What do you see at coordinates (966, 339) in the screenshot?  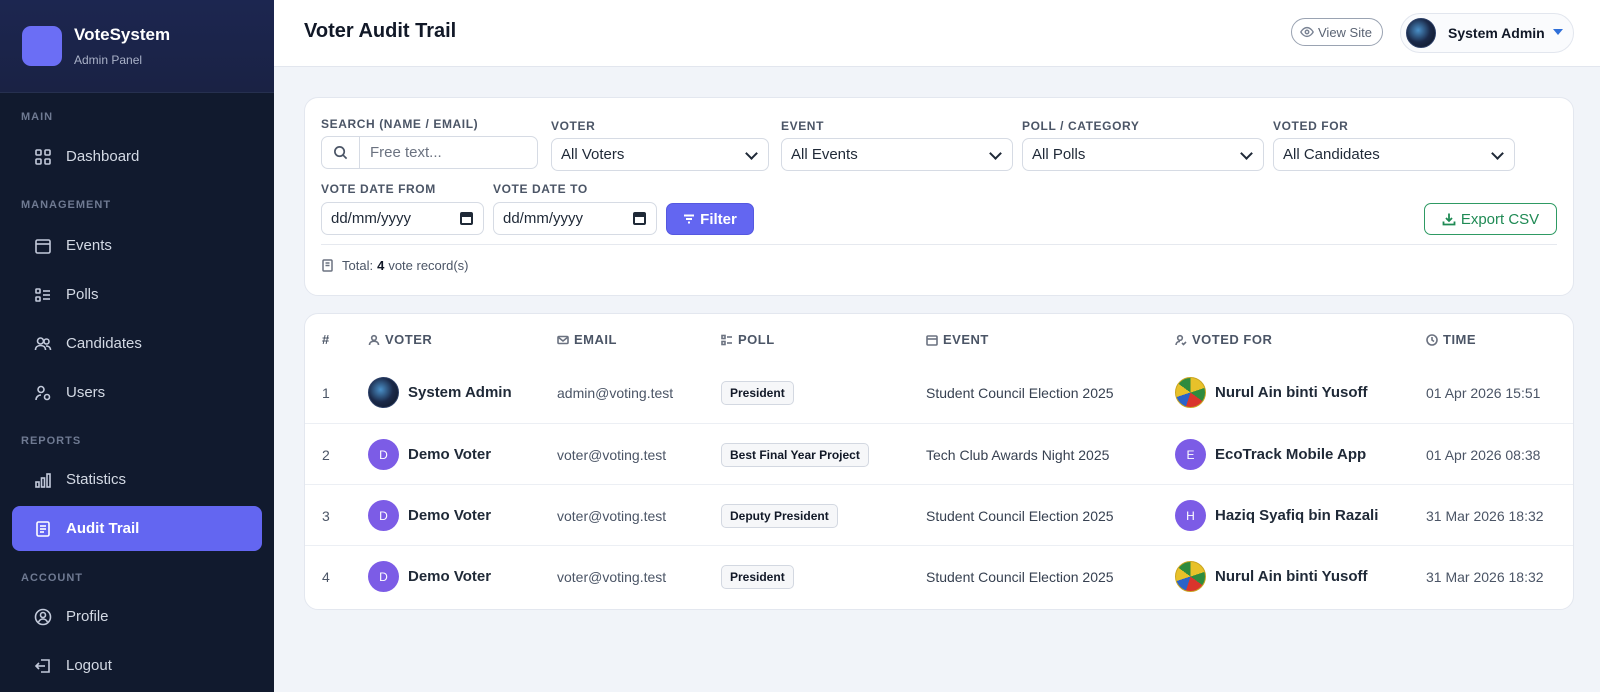 I see `column-header-label: EVENT` at bounding box center [966, 339].